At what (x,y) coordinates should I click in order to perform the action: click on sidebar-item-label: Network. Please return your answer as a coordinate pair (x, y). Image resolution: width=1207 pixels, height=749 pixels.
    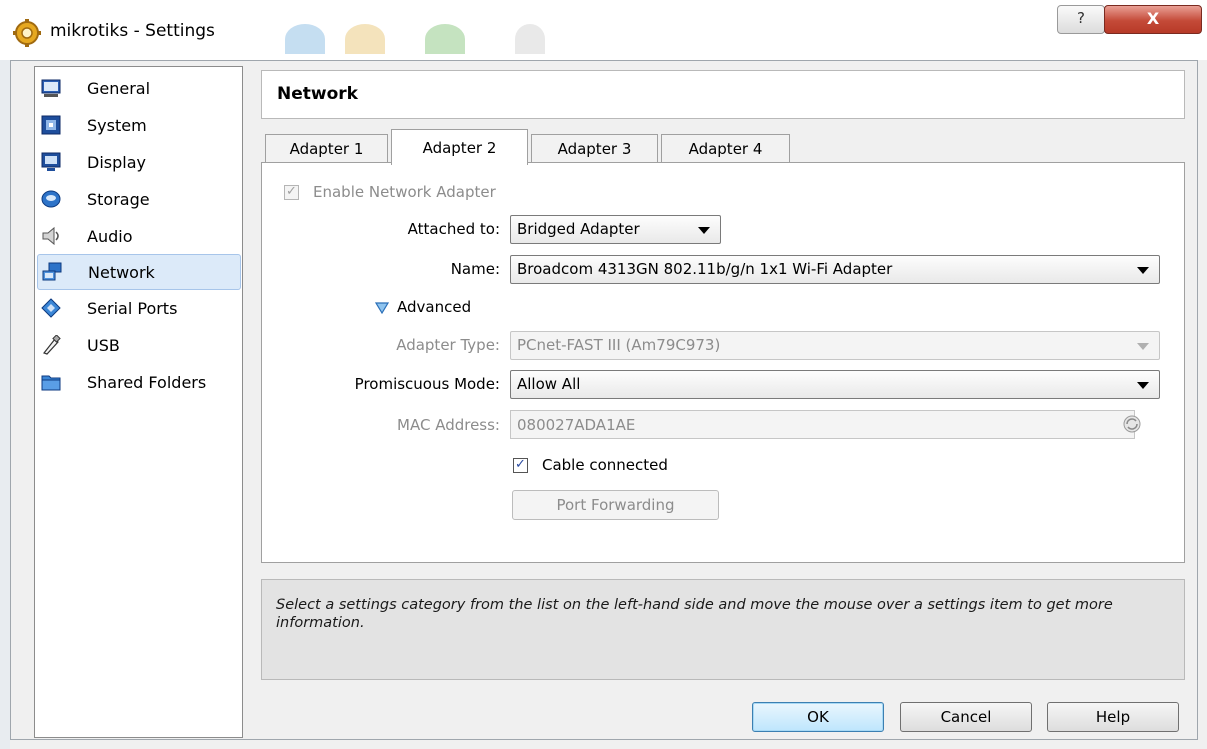
    Looking at the image, I should click on (121, 272).